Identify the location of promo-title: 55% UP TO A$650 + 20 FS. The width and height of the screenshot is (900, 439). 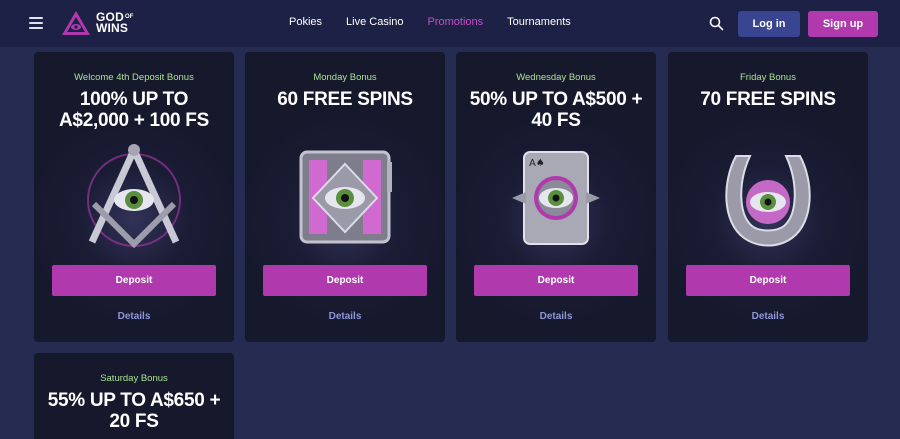
(134, 411).